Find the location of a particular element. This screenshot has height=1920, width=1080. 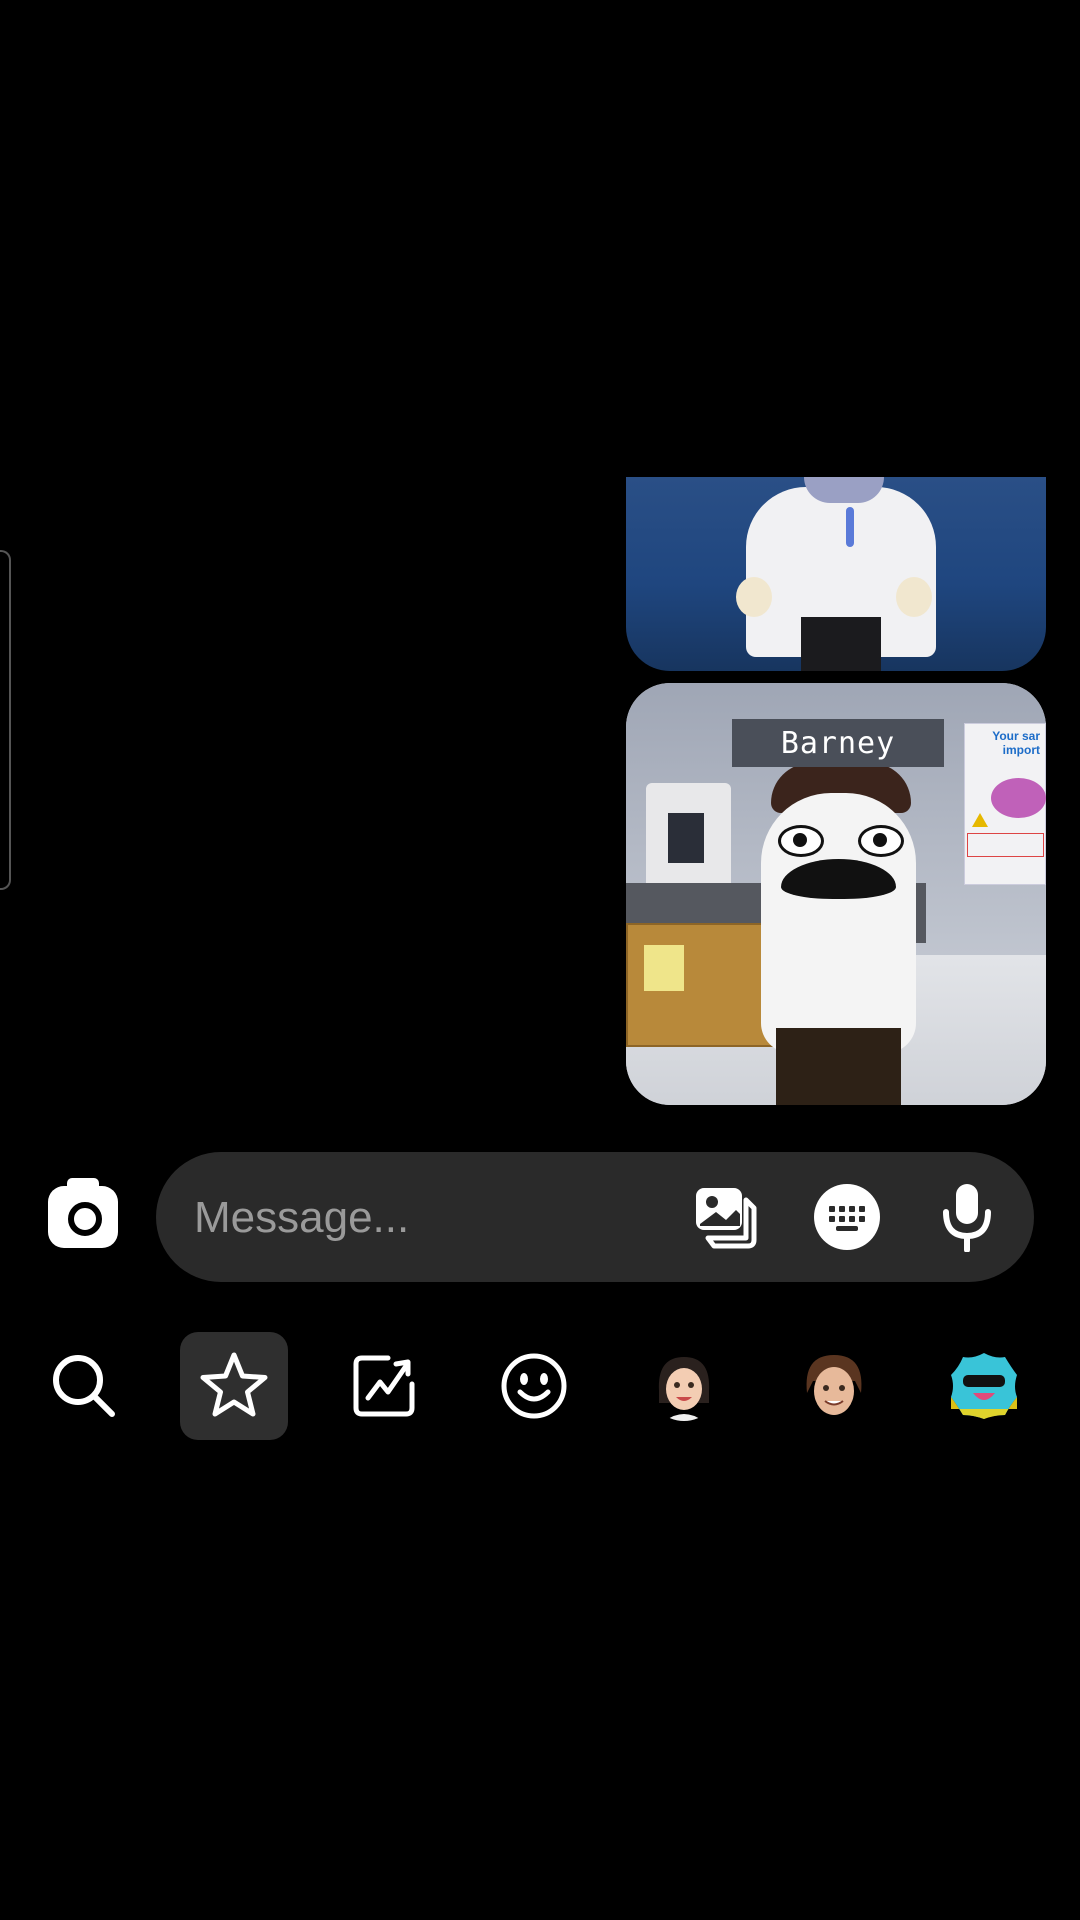

avatar-nameplate: Barney is located at coordinates (838, 743).